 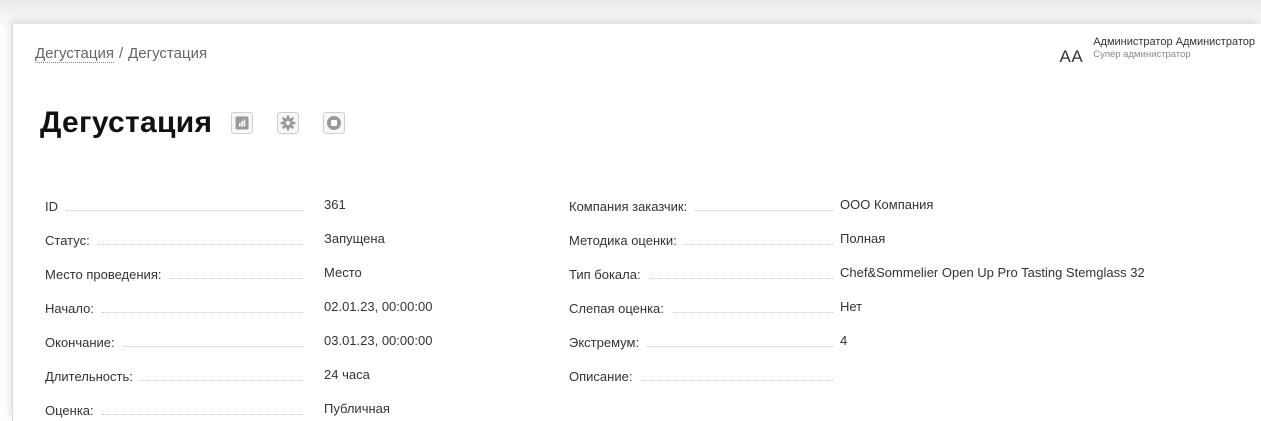 I want to click on left-field-label: Статус:, so click(x=67, y=240).